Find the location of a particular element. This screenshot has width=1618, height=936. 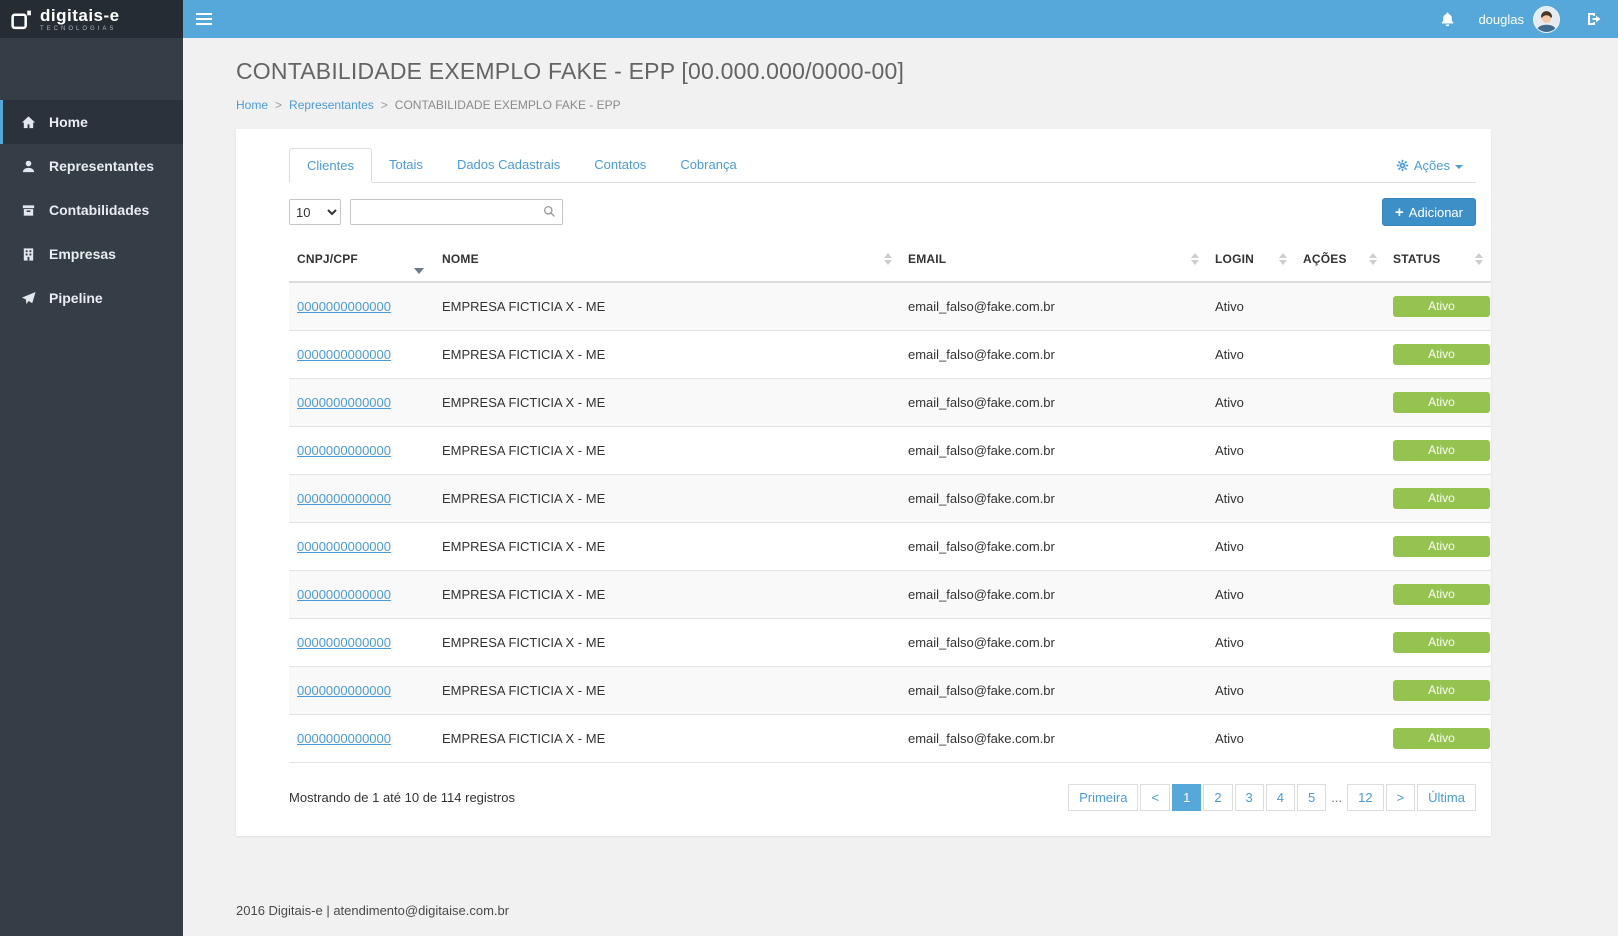

col-header-cnpj: CNPJ/CPF is located at coordinates (361, 261).